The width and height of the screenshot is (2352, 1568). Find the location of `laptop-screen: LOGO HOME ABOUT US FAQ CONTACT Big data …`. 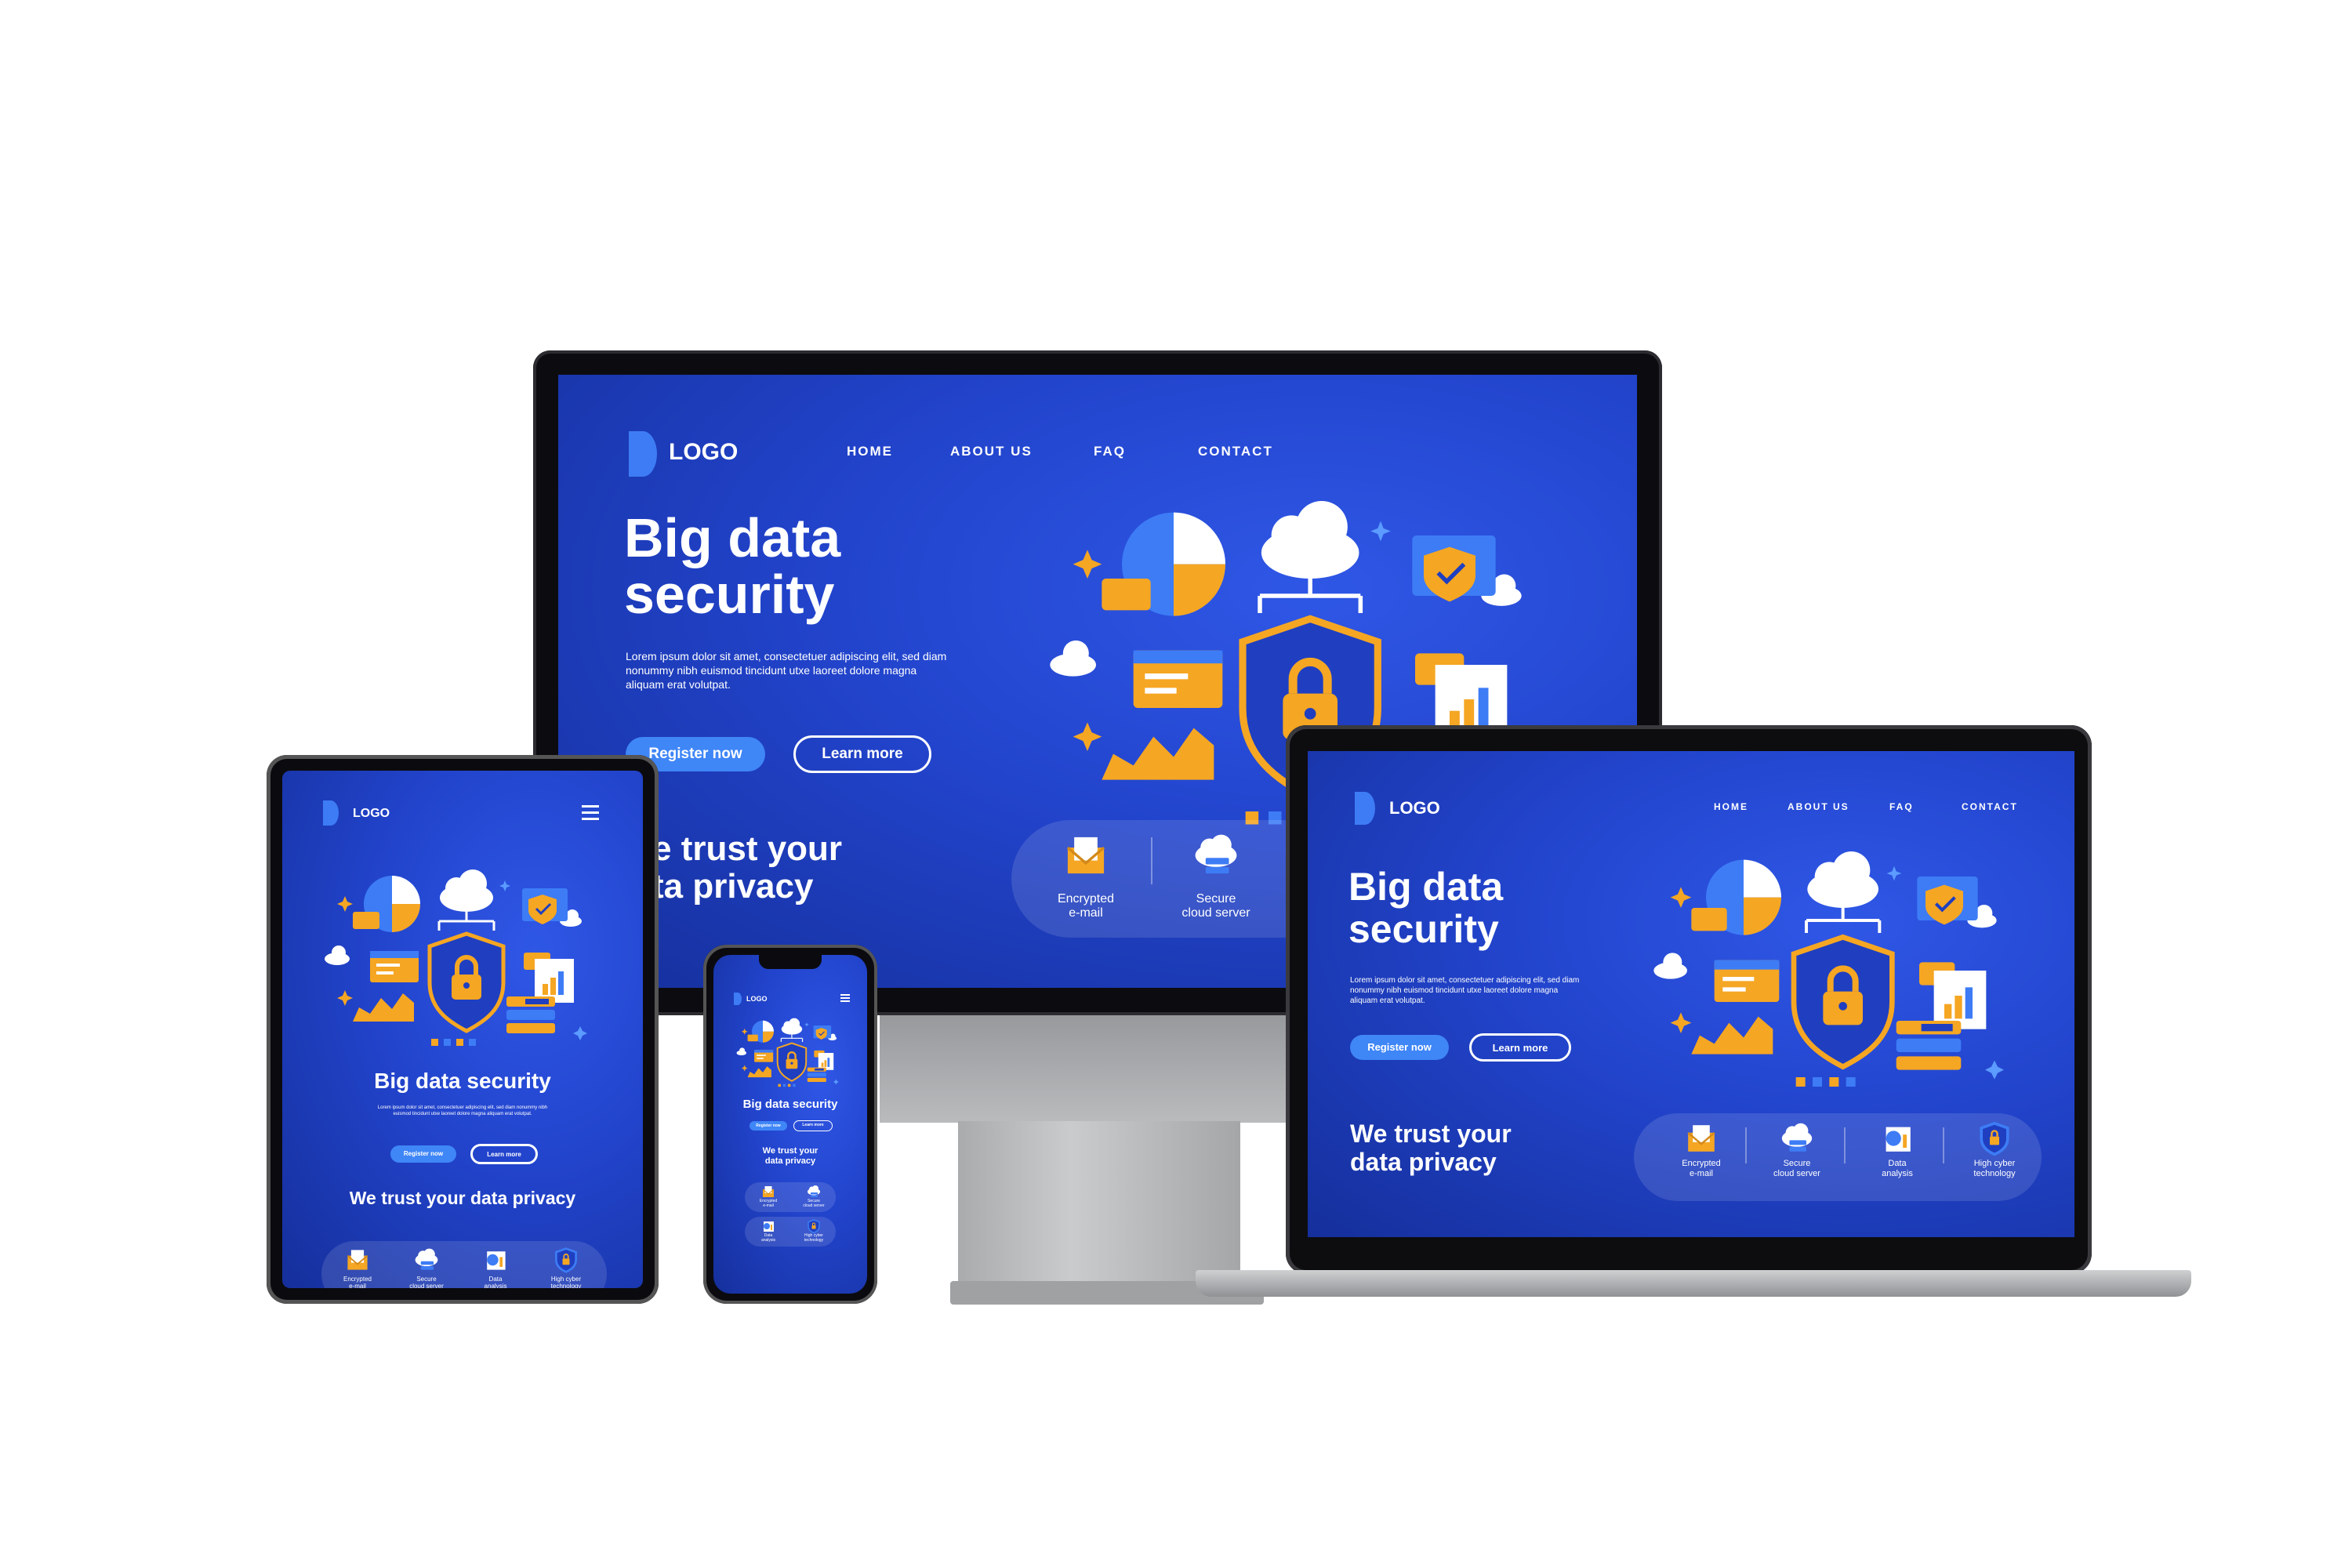

laptop-screen: LOGO HOME ABOUT US FAQ CONTACT Big data … is located at coordinates (1691, 994).